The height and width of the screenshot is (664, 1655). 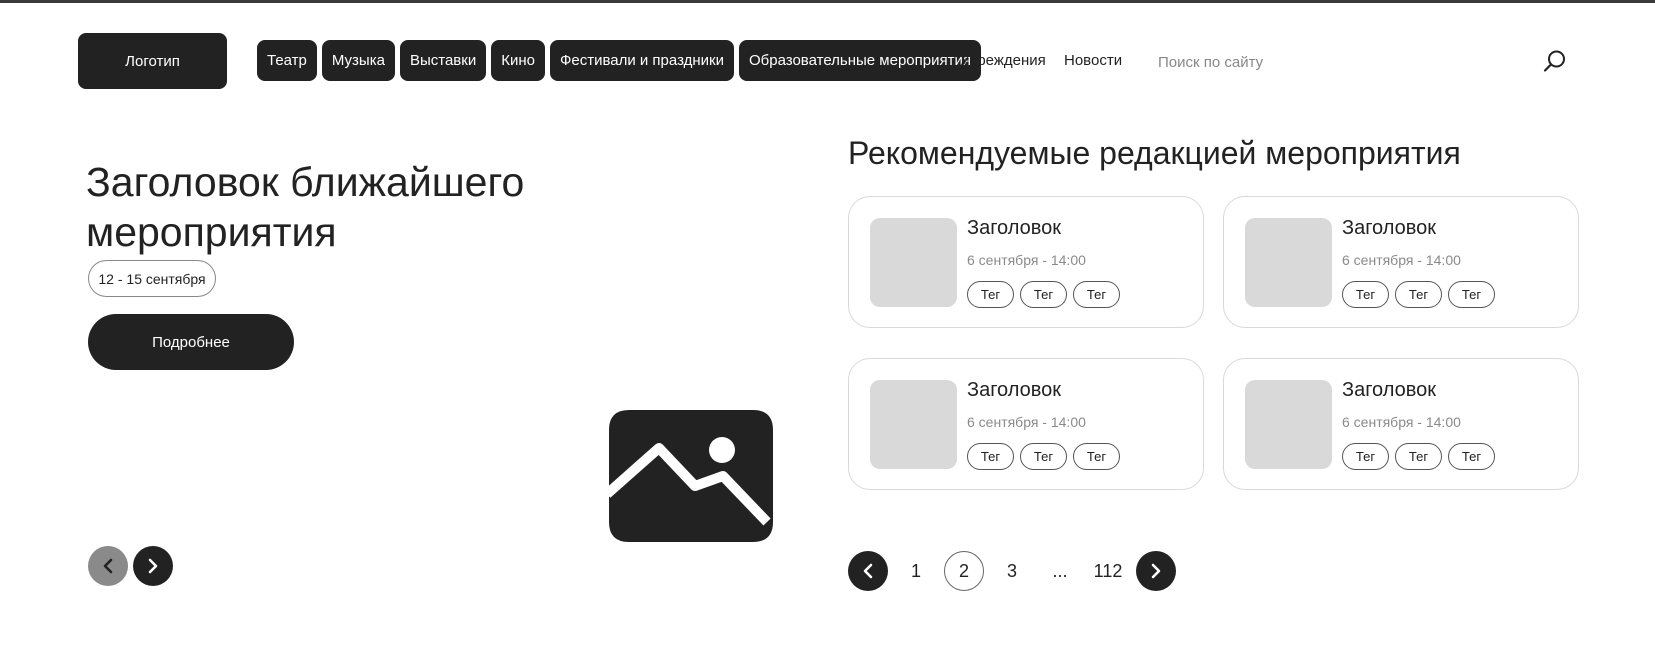 What do you see at coordinates (287, 60) in the screenshot?
I see `nav-chip-theatre: Театр` at bounding box center [287, 60].